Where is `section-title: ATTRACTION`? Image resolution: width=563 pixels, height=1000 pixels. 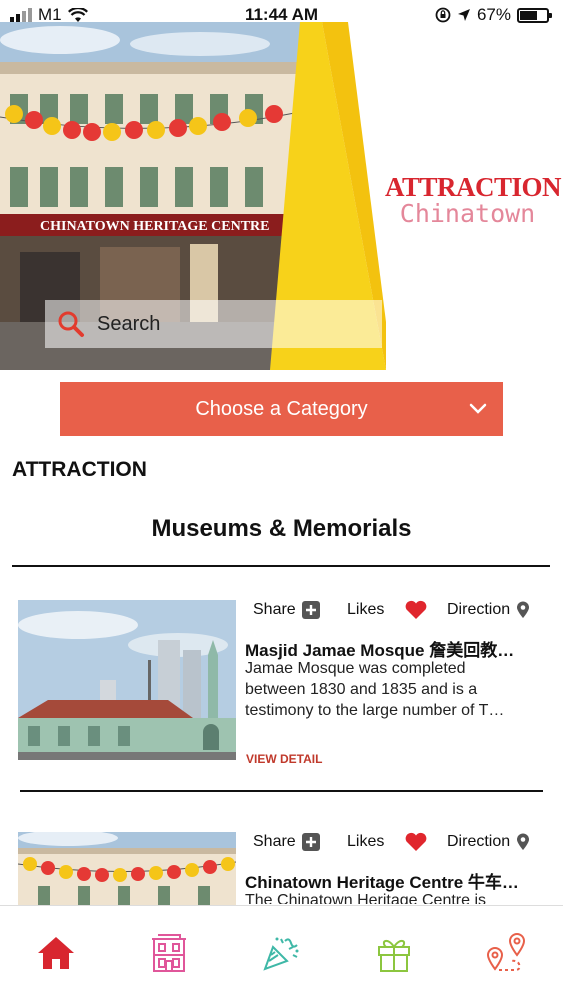 section-title: ATTRACTION is located at coordinates (79, 469).